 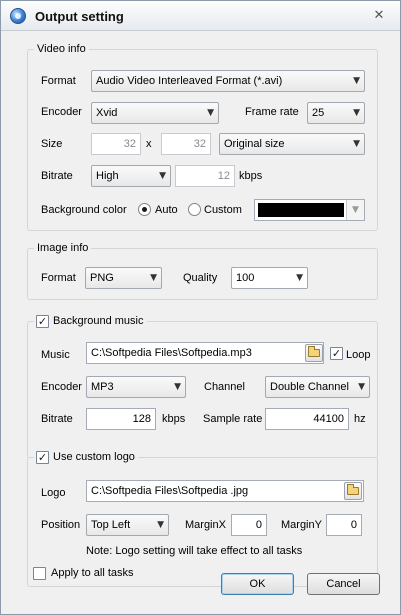 I want to click on music-encoder-label: Encoder, so click(x=61, y=387).